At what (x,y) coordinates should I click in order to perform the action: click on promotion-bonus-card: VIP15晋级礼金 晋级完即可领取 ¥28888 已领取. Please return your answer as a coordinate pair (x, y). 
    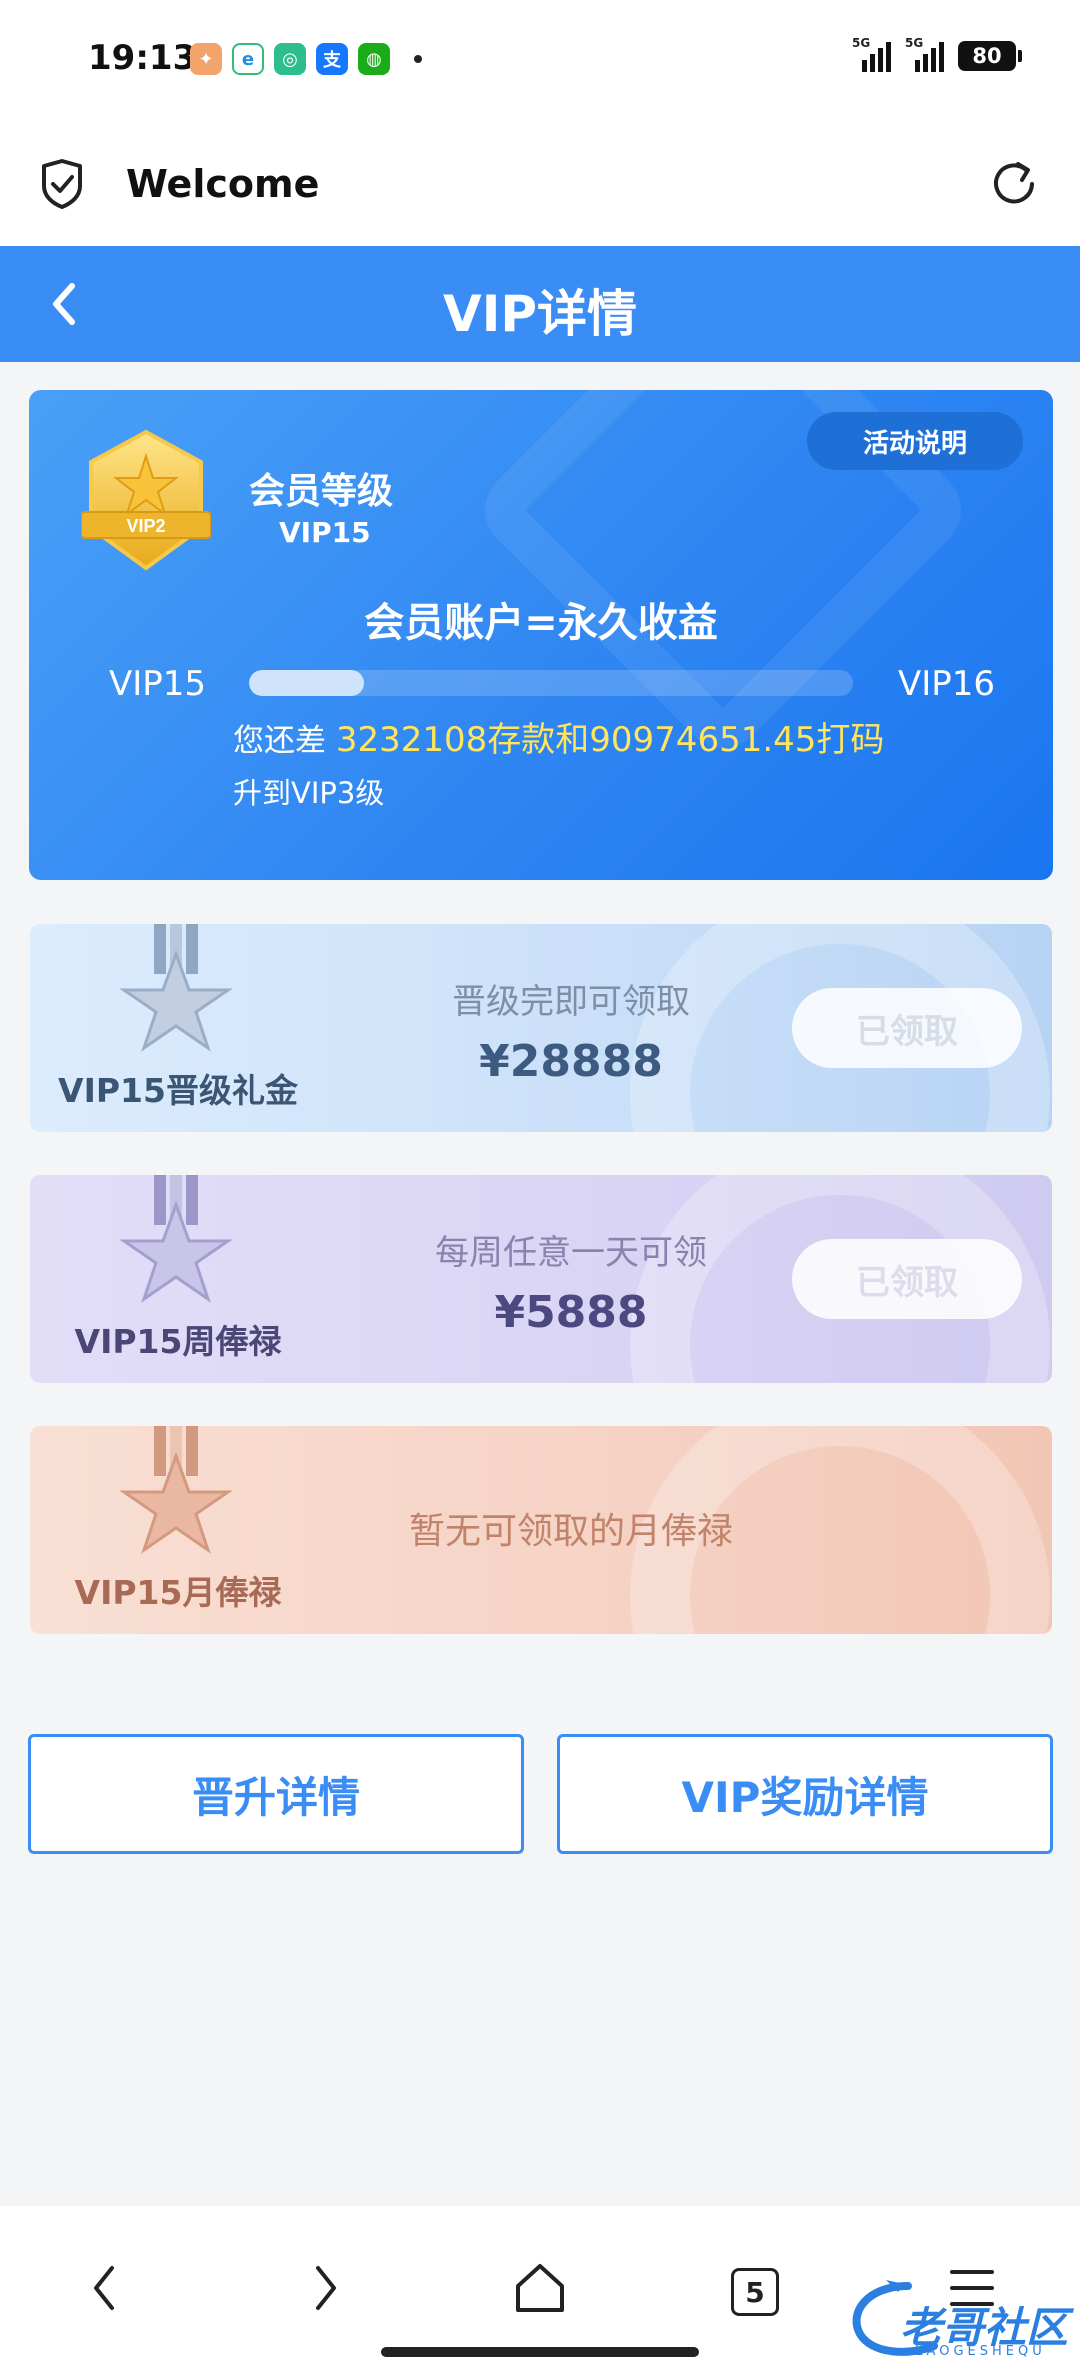
    Looking at the image, I should click on (541, 1028).